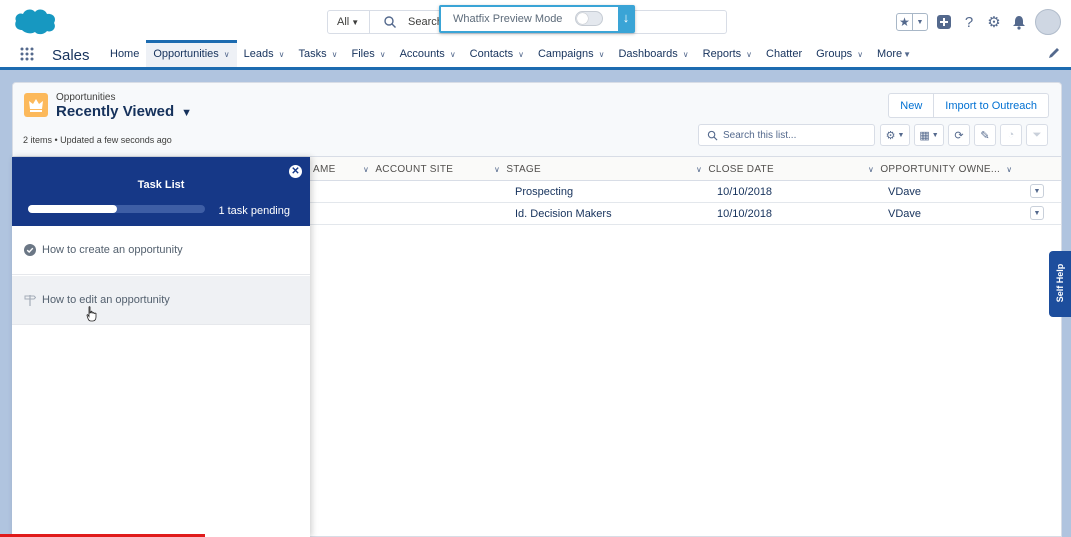 This screenshot has width=1071, height=537. What do you see at coordinates (784, 53) in the screenshot?
I see `nav-item-chatter: Chatter` at bounding box center [784, 53].